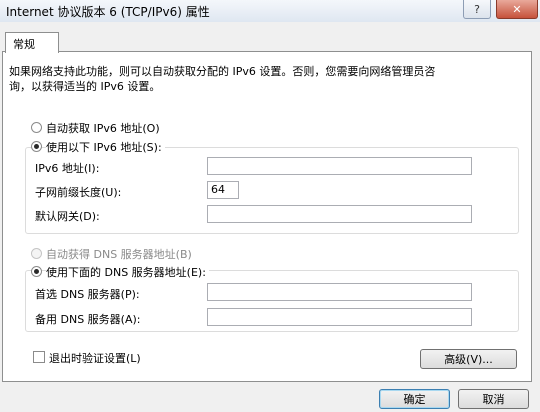  Describe the element at coordinates (119, 254) in the screenshot. I see `auto-dns-label: 自动获得 DNS 服务器地址(B)` at that location.